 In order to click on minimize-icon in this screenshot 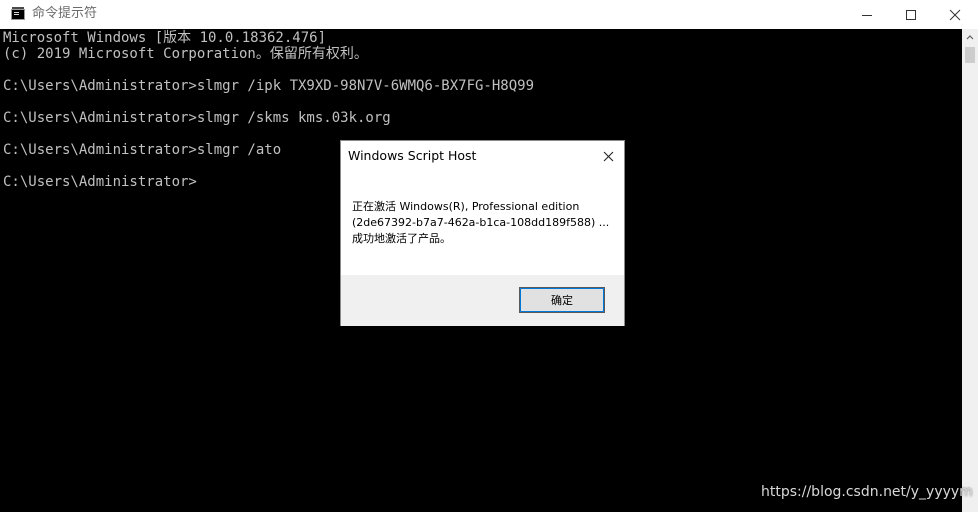, I will do `click(867, 15)`.